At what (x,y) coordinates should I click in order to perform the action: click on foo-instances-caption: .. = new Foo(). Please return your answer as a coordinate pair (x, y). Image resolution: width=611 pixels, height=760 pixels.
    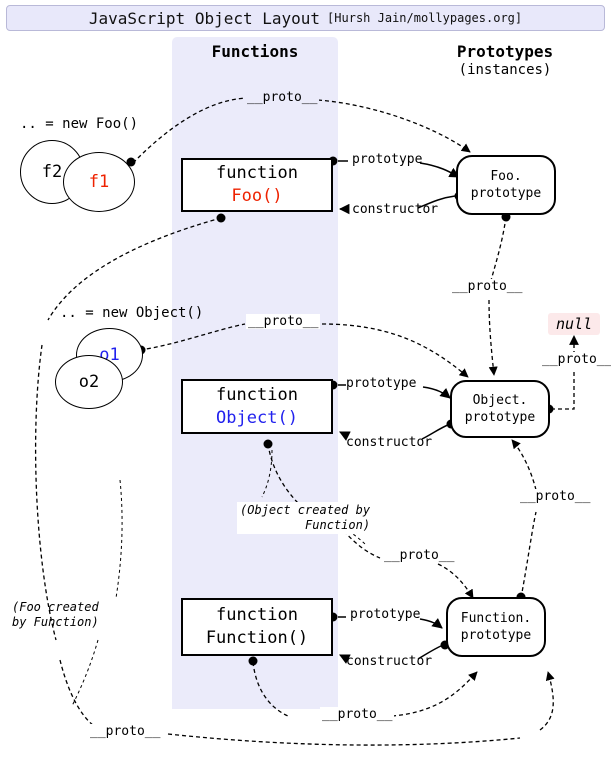
    Looking at the image, I should click on (79, 124).